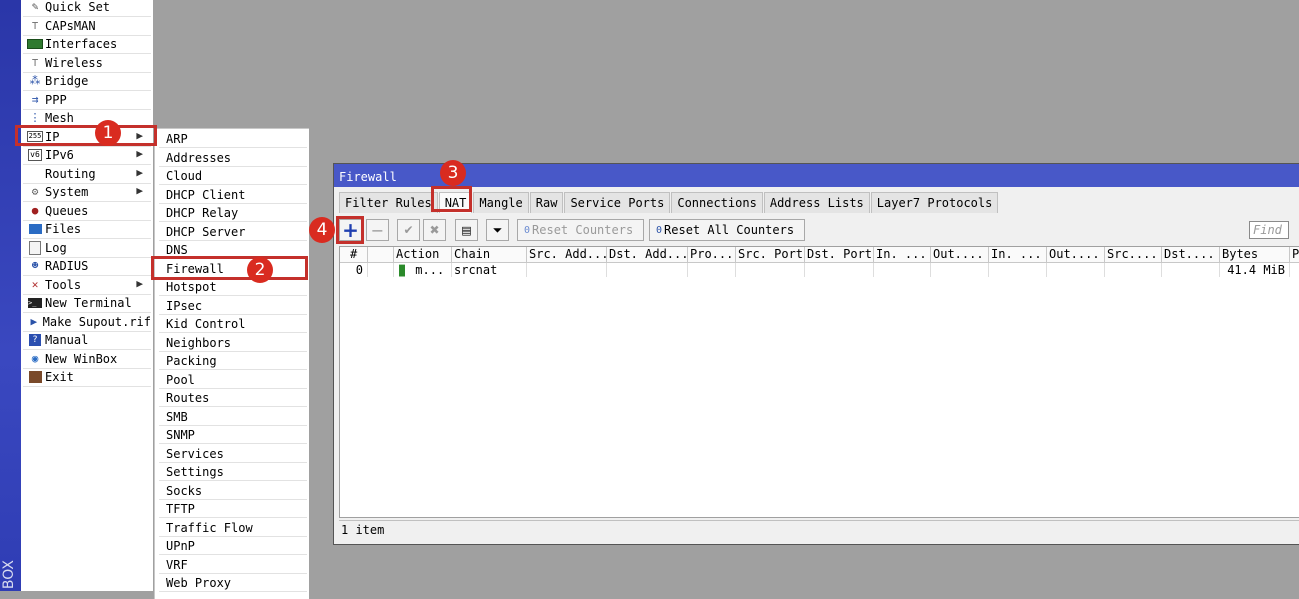 Image resolution: width=1299 pixels, height=599 pixels. What do you see at coordinates (87, 192) in the screenshot?
I see `menu-item-system: ⚙ System ▶` at bounding box center [87, 192].